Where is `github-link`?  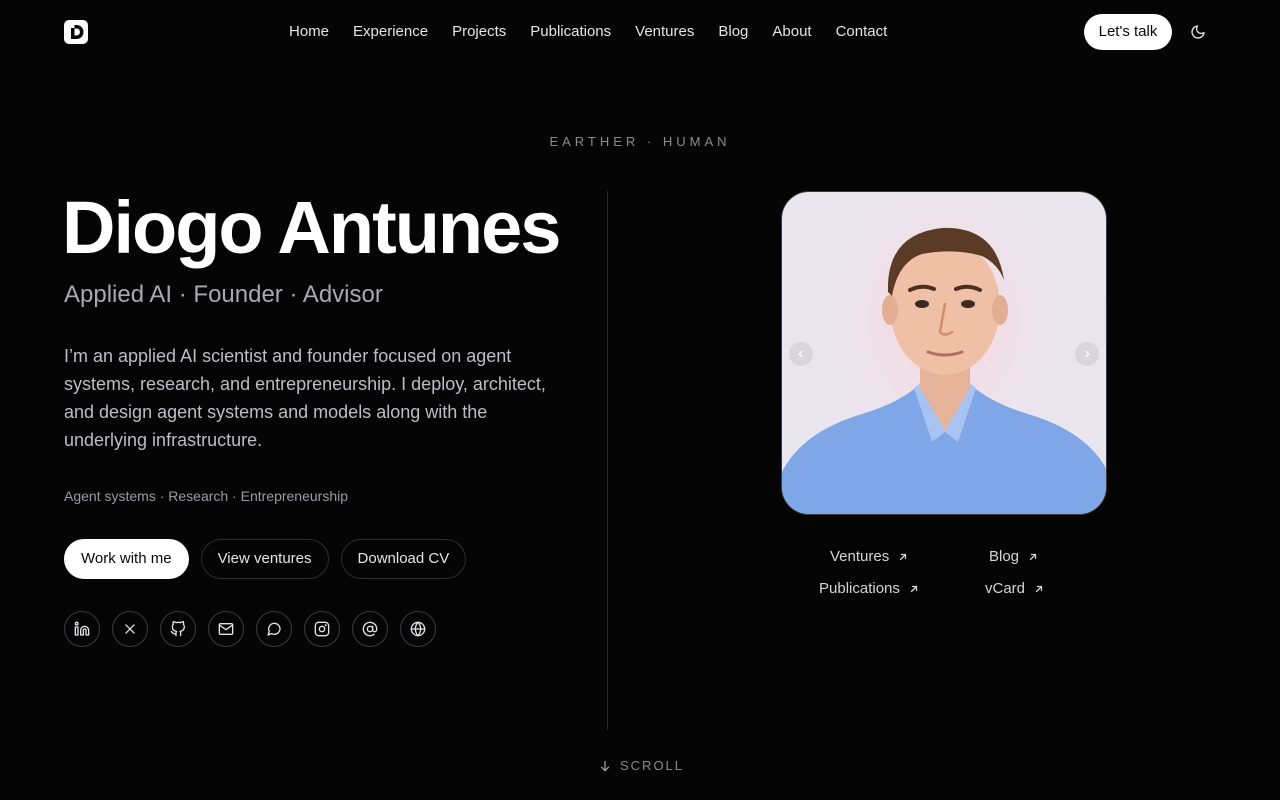 github-link is located at coordinates (178, 629).